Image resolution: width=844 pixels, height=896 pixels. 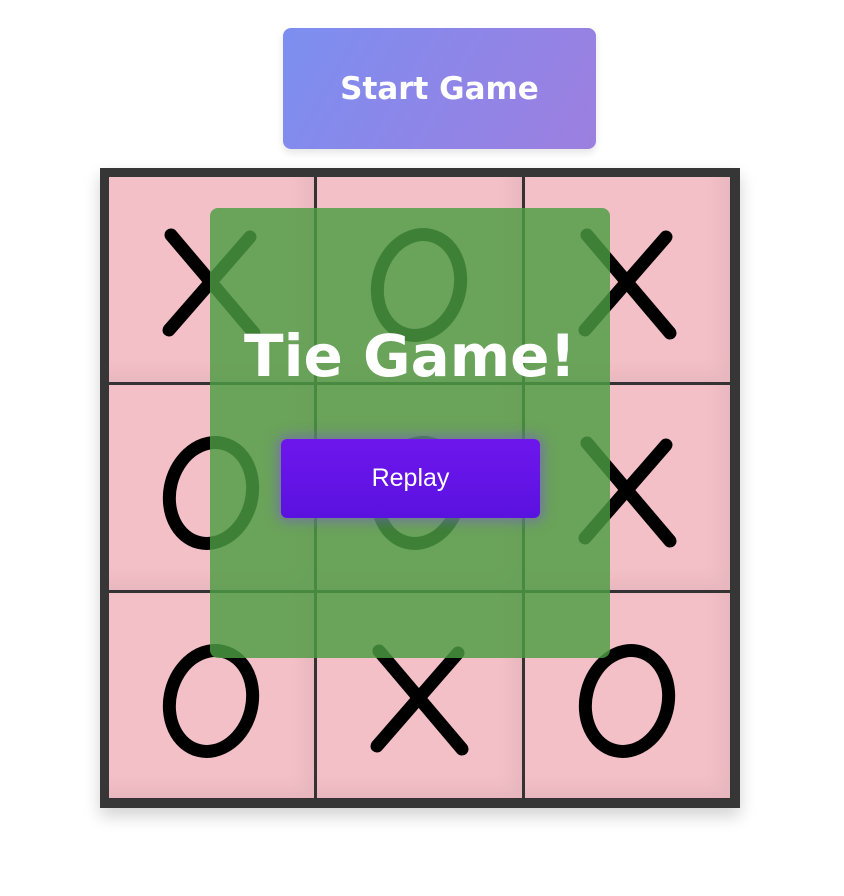 What do you see at coordinates (410, 478) in the screenshot?
I see `replay-button: Replay` at bounding box center [410, 478].